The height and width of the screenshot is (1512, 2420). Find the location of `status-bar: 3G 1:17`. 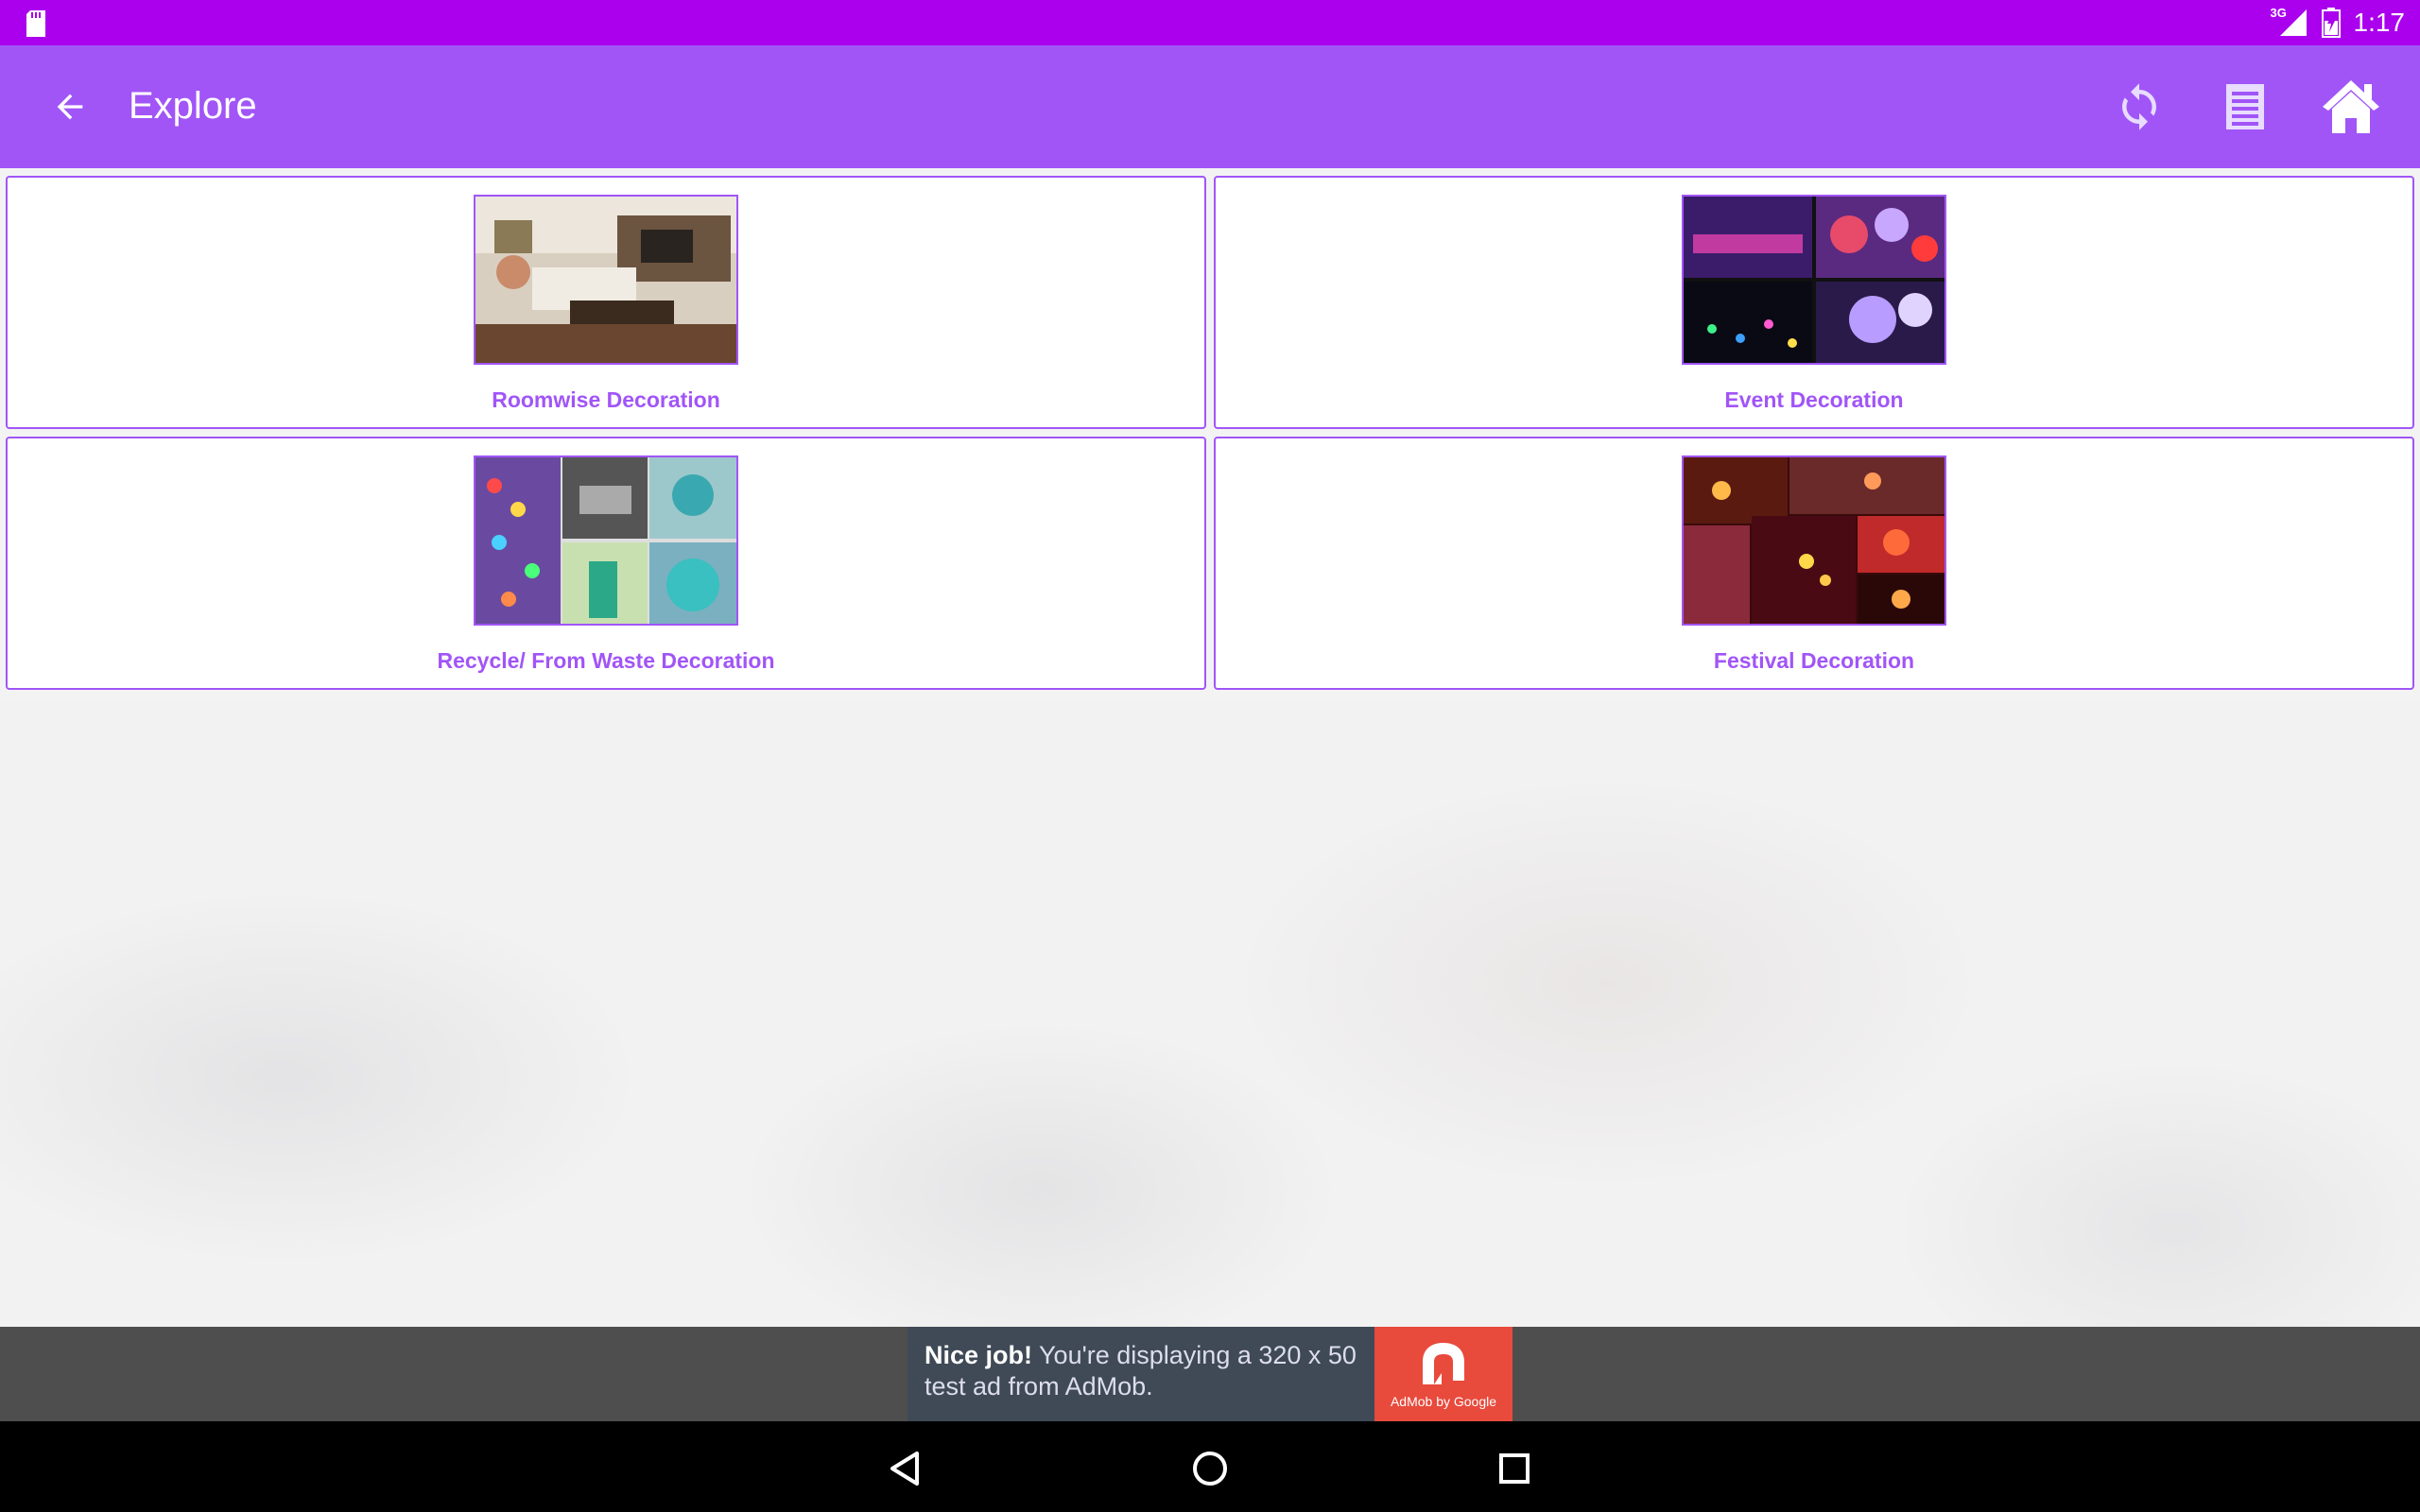

status-bar: 3G 1:17 is located at coordinates (1210, 22).